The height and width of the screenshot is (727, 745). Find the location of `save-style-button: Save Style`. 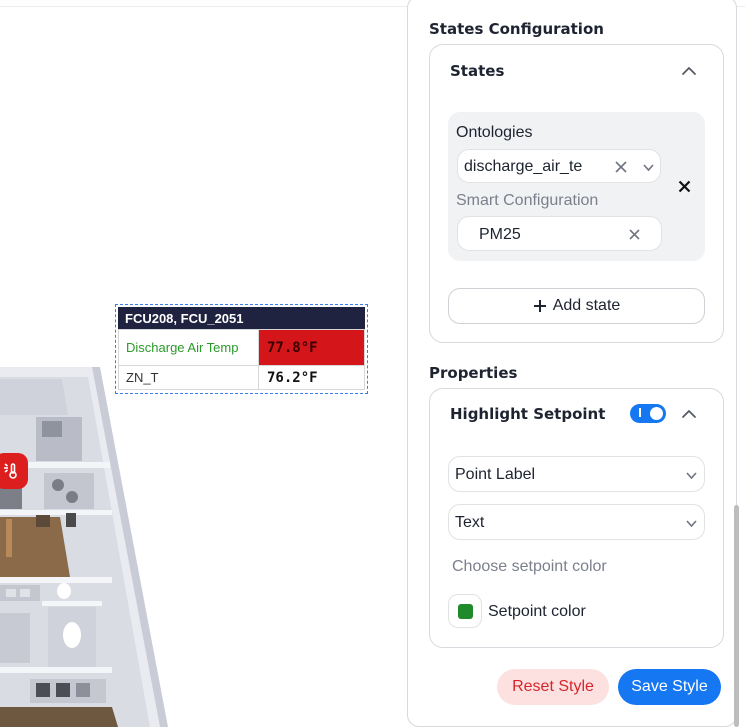

save-style-button: Save Style is located at coordinates (669, 687).